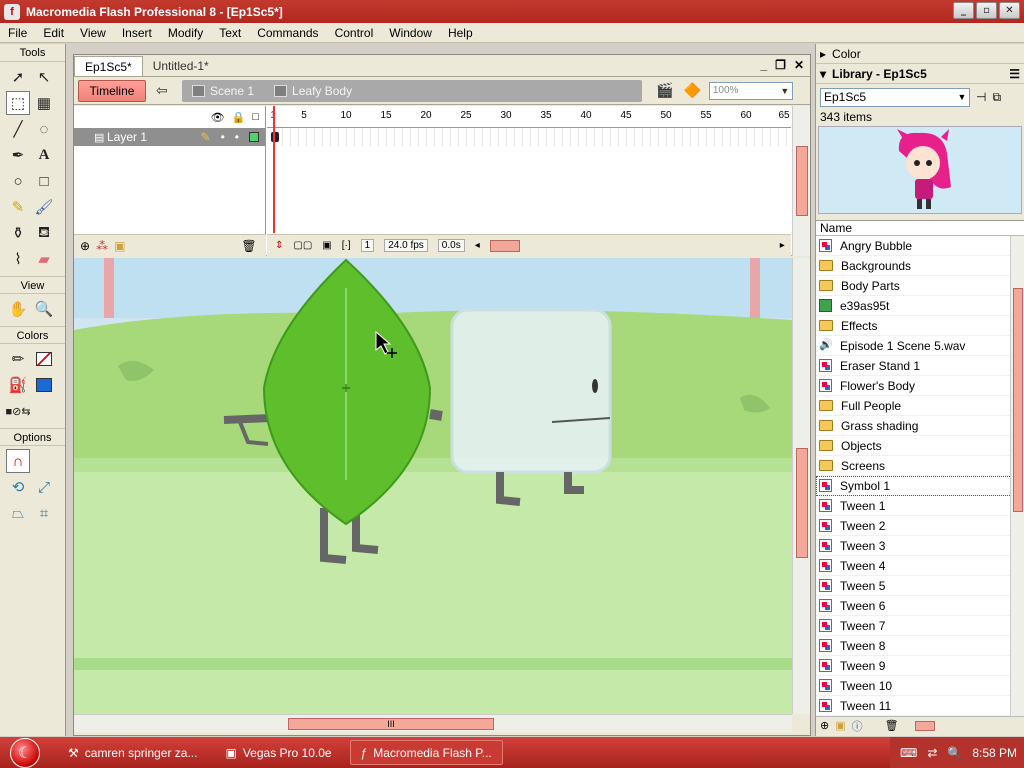 Image resolution: width=1024 pixels, height=768 pixels. What do you see at coordinates (932, 753) in the screenshot?
I see `network-icon: ⇄` at bounding box center [932, 753].